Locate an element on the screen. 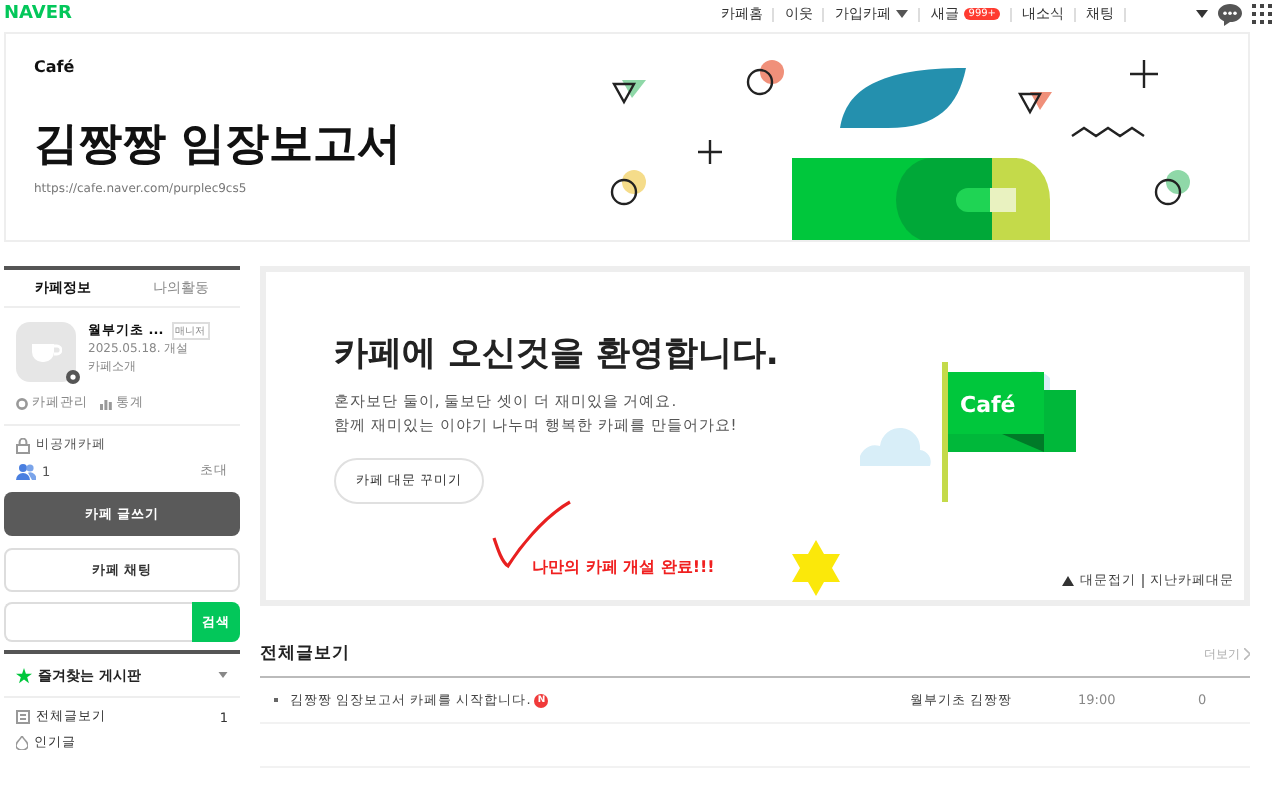 This screenshot has width=1280, height=802. list-icon is located at coordinates (23, 717).